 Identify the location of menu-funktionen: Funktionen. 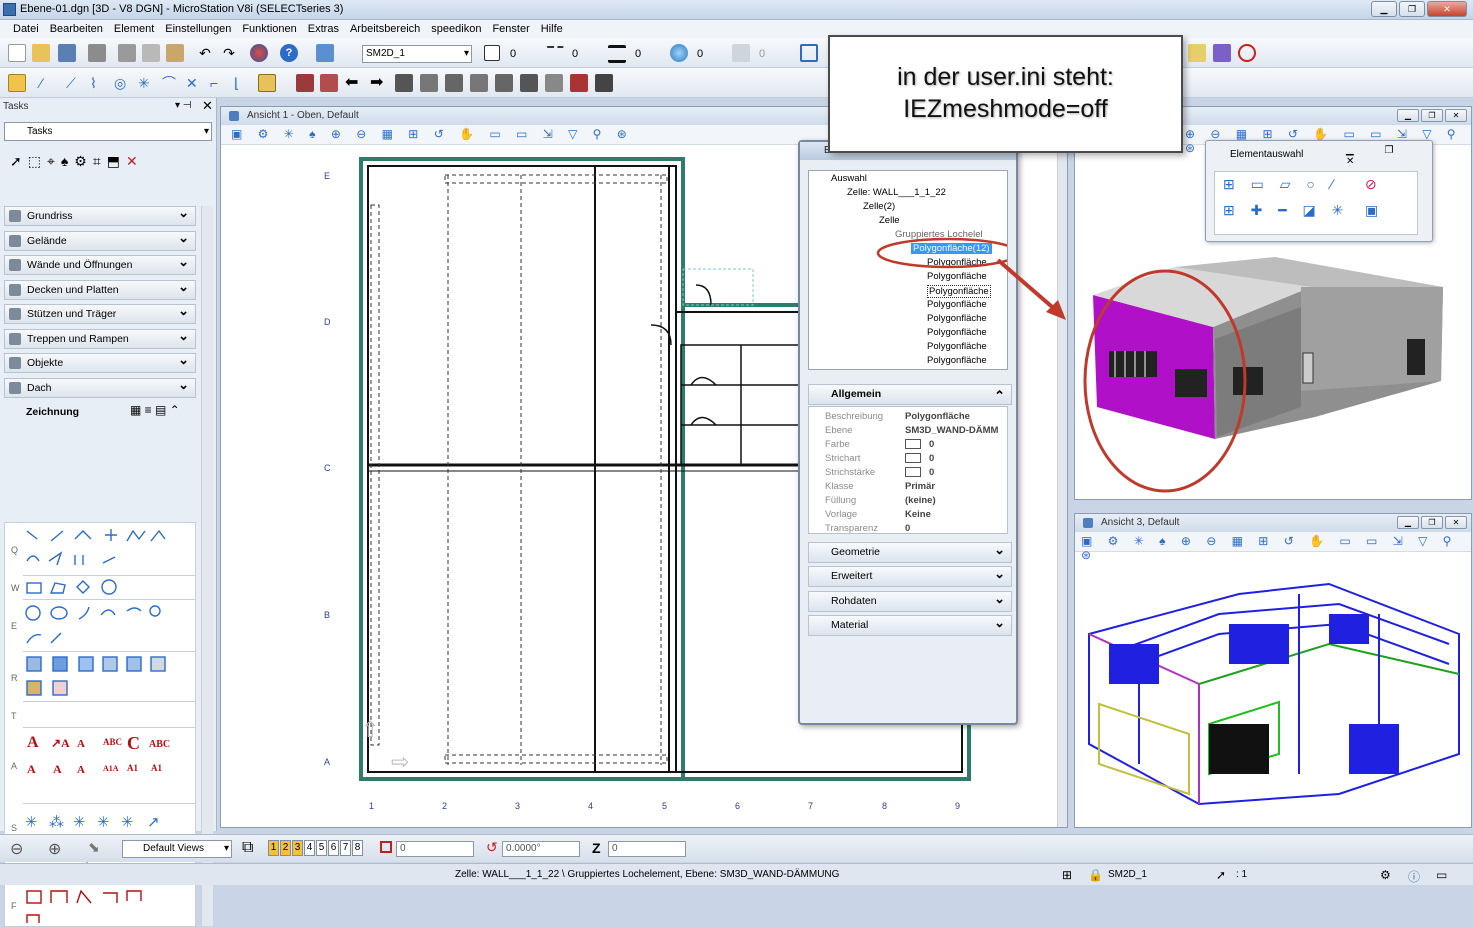
(269, 29).